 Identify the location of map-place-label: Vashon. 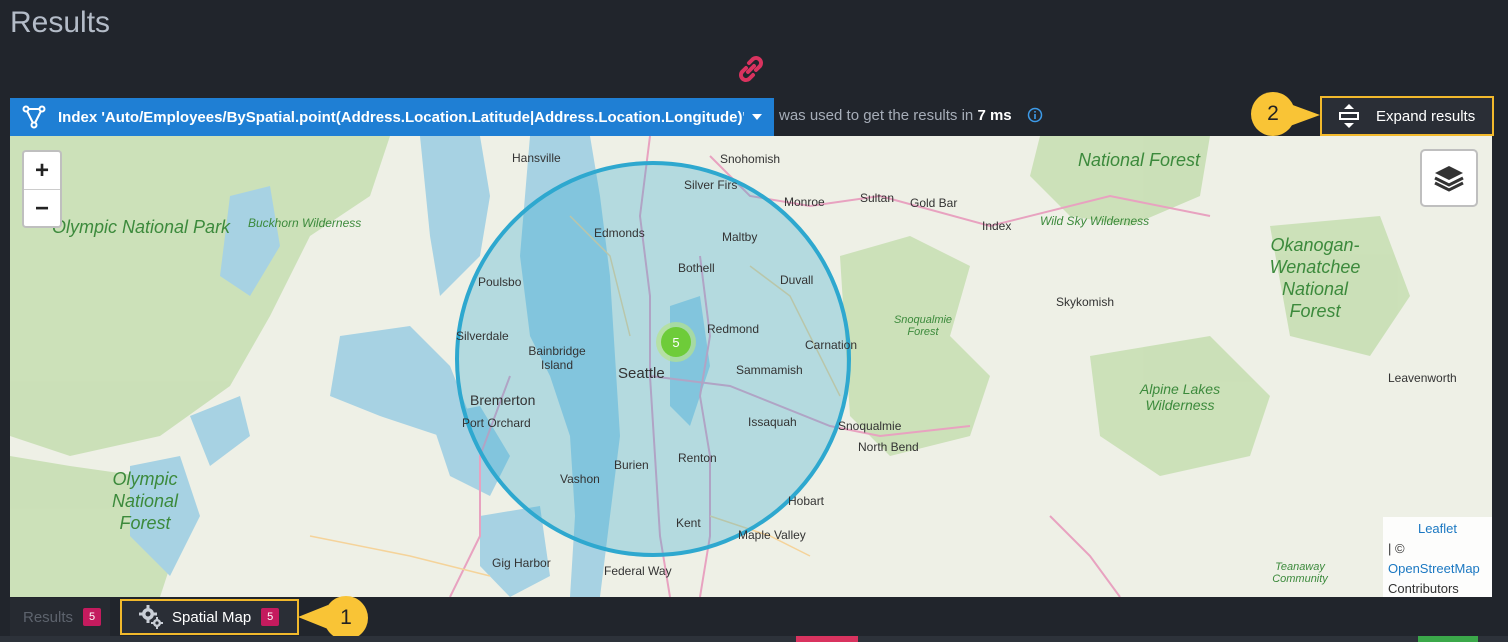
(580, 479).